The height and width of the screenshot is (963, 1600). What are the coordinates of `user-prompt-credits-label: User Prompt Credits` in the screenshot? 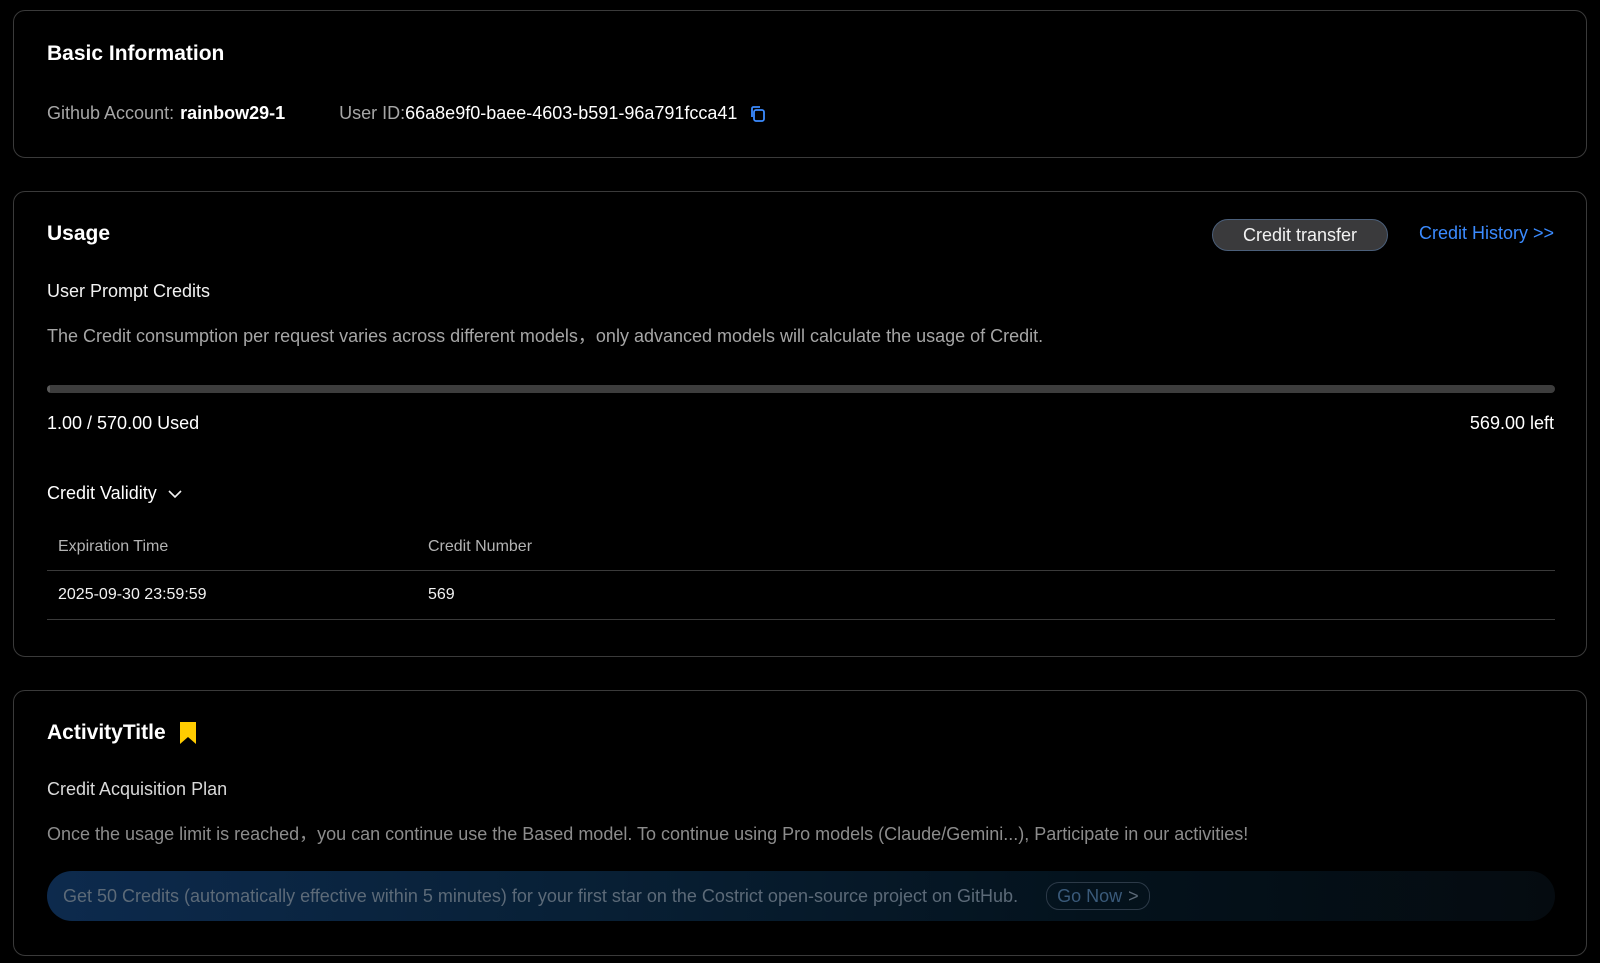 It's located at (129, 291).